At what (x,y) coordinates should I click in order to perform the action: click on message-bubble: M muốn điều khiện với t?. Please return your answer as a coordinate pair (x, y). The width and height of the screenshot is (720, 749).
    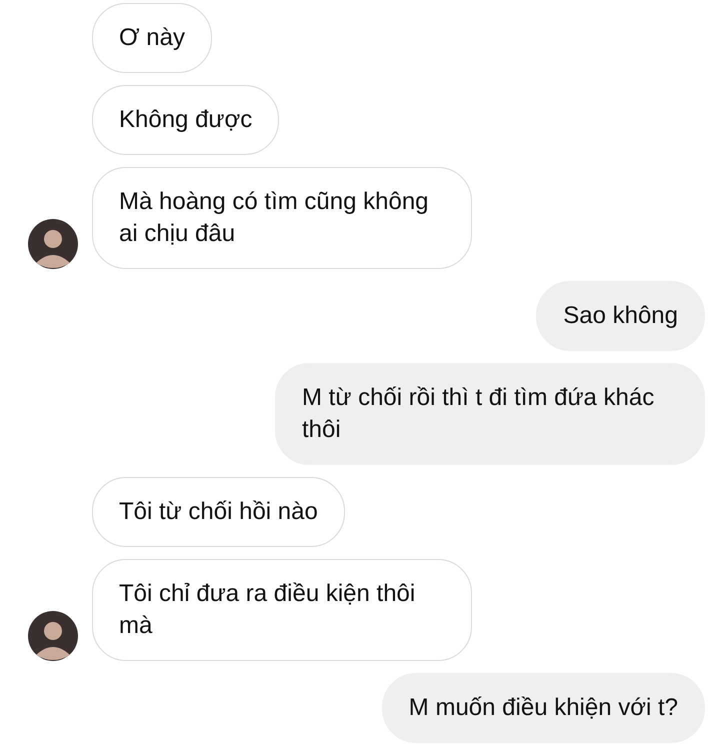
    Looking at the image, I should click on (543, 708).